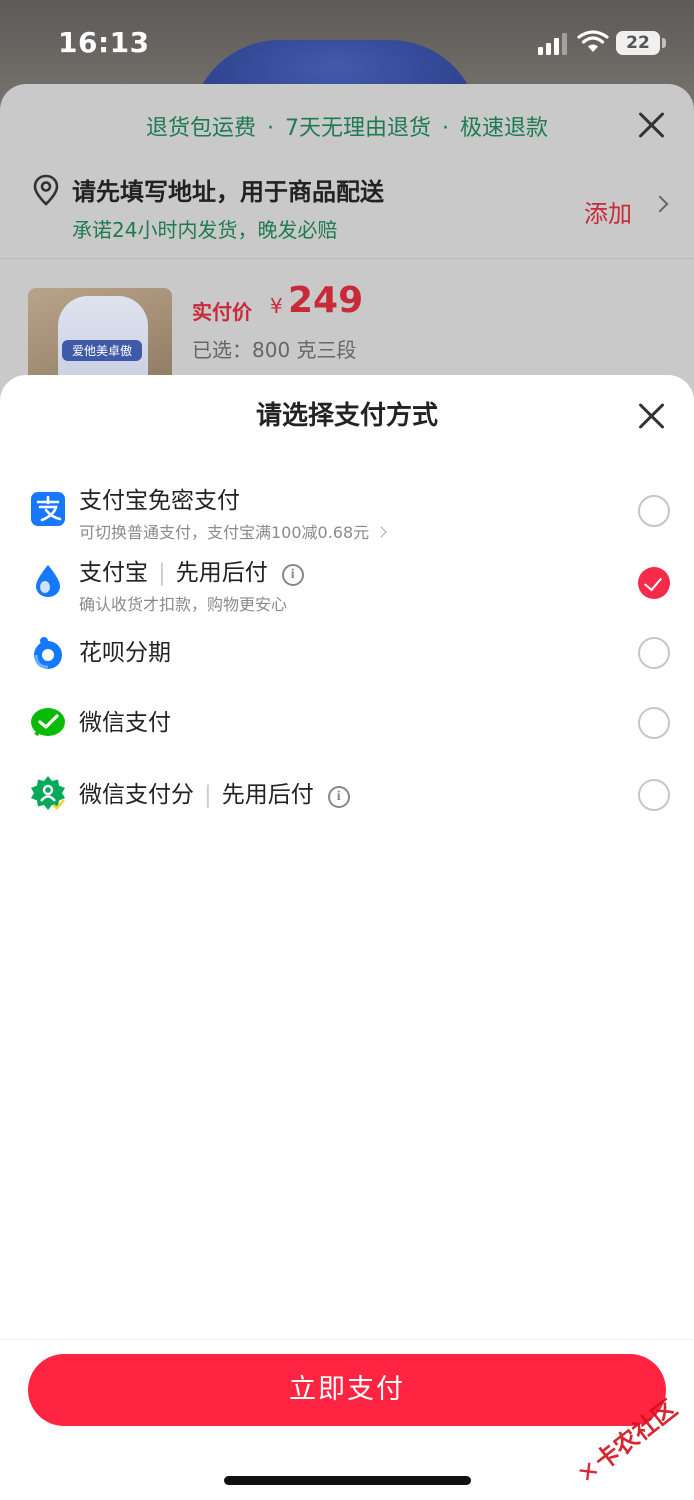  I want to click on price-currency: ¥, so click(276, 306).